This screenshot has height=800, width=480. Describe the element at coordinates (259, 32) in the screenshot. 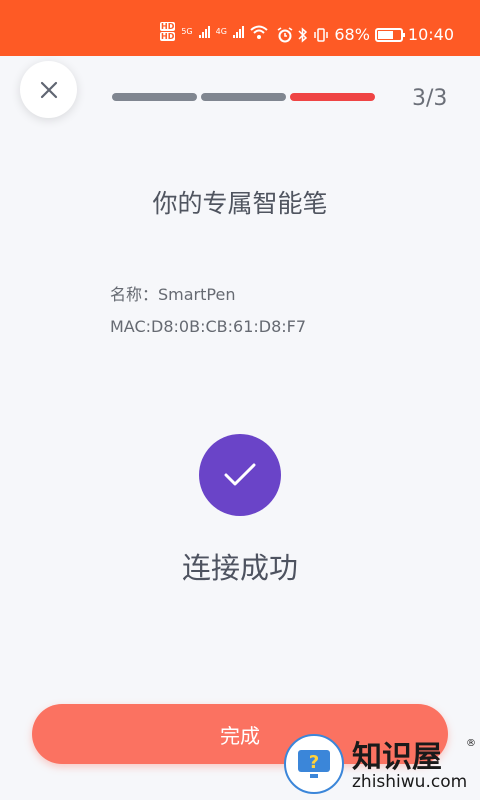

I see `wifi-icon` at that location.